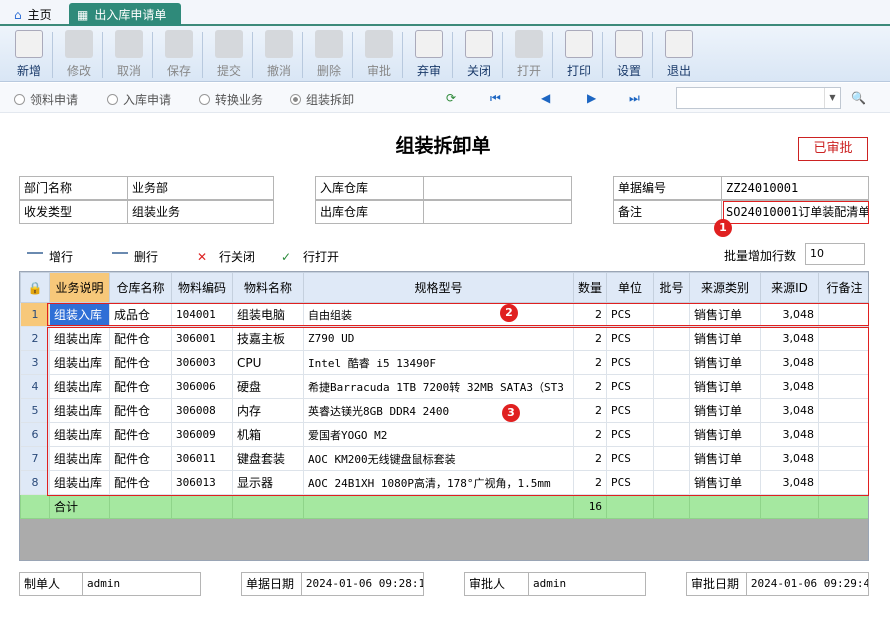 The width and height of the screenshot is (890, 624). Describe the element at coordinates (35, 458) in the screenshot. I see `row-number: 7` at that location.